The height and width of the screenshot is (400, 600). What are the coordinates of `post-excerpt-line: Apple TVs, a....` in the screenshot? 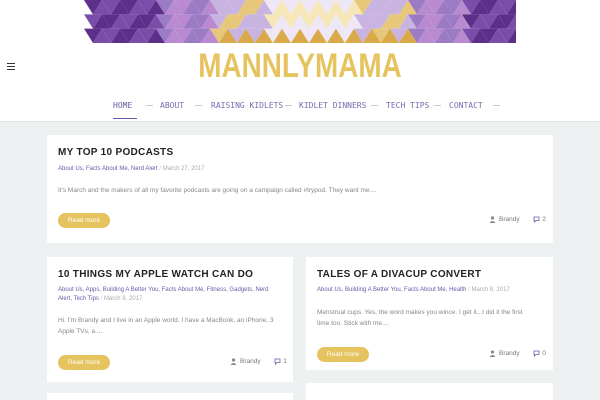 It's located at (80, 331).